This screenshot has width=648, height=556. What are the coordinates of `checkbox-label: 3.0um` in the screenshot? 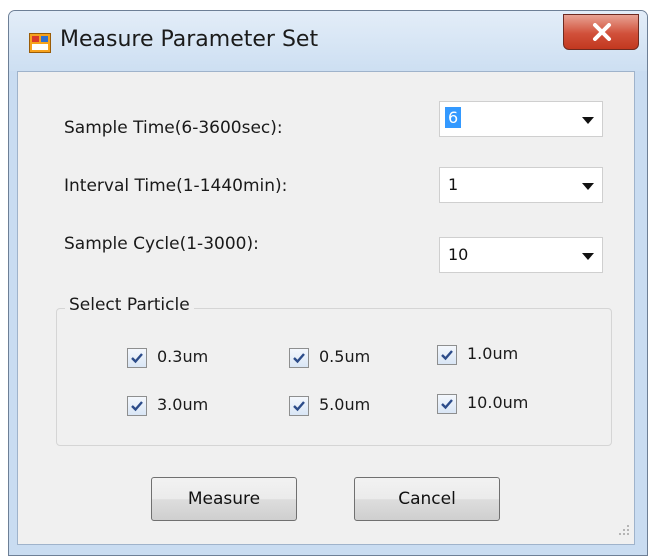 It's located at (183, 404).